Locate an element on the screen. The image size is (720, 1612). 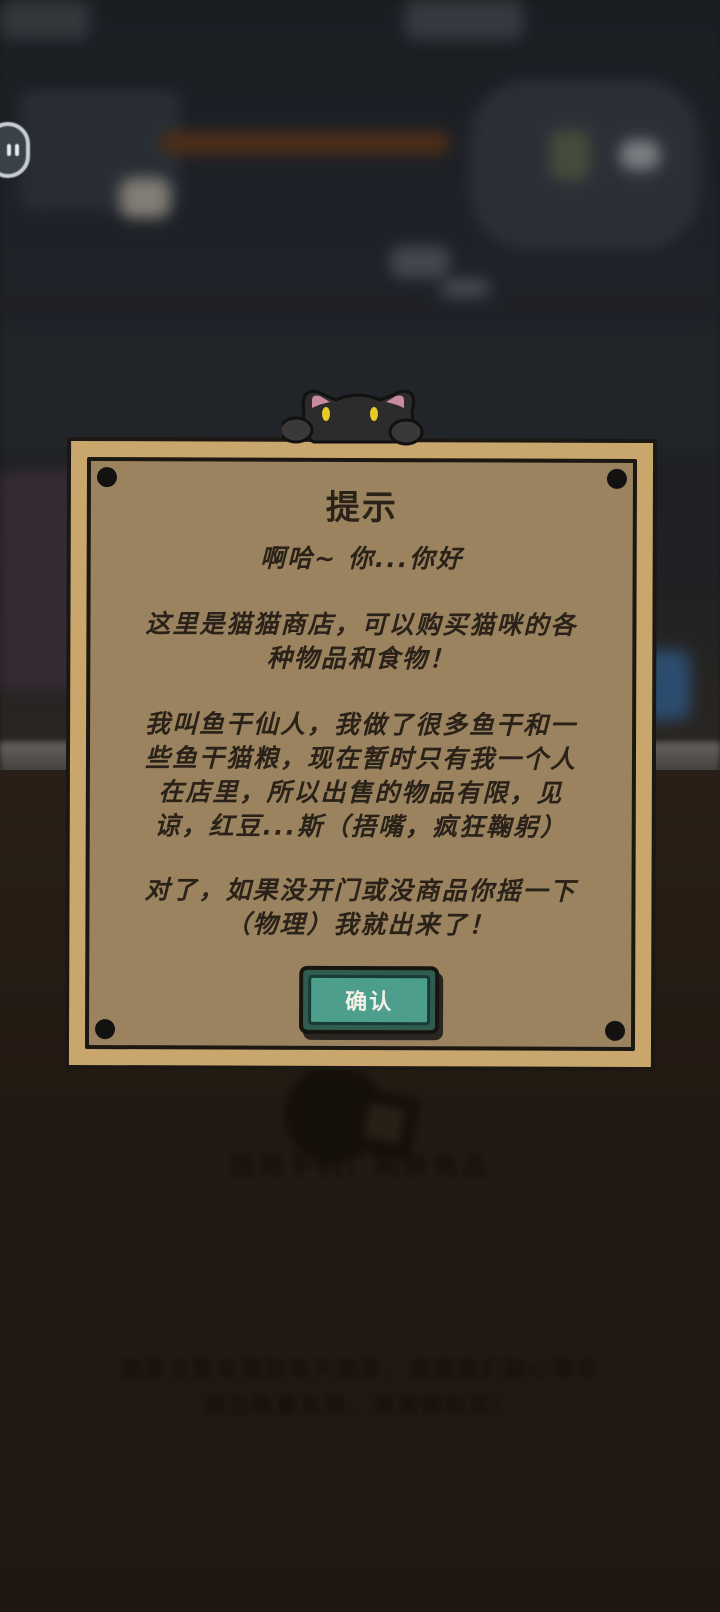
pause-icon-bar is located at coordinates (17, 150).